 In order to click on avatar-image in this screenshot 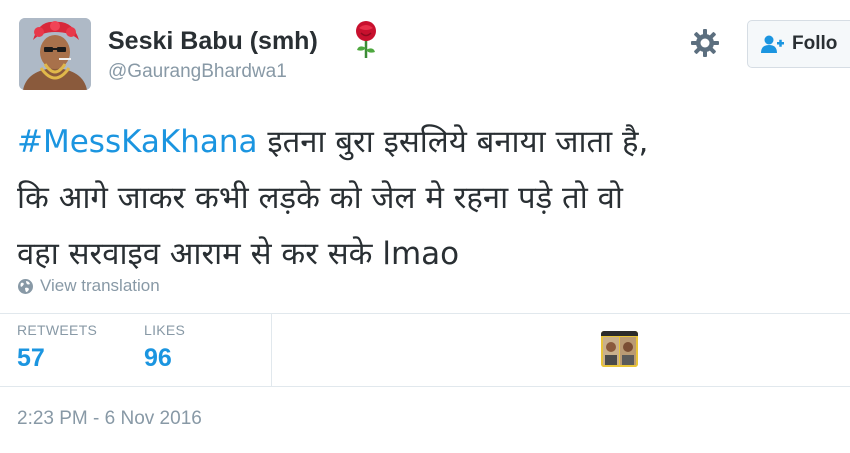, I will do `click(55, 54)`.